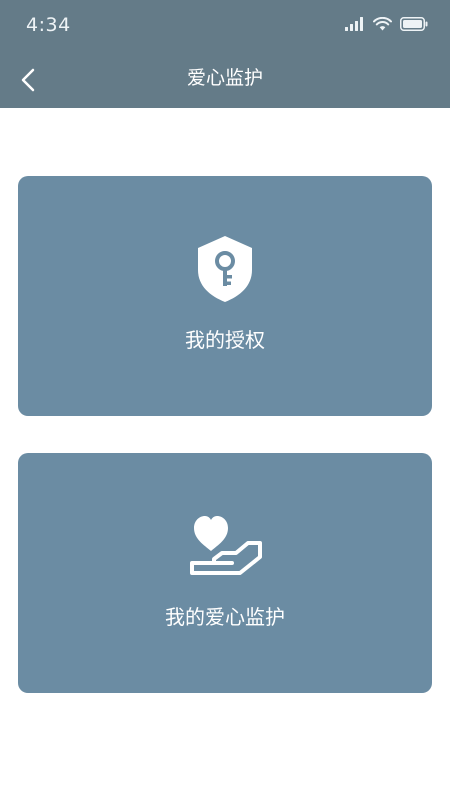 Image resolution: width=450 pixels, height=800 pixels. I want to click on nav-bar: 爱心监护, so click(225, 80).